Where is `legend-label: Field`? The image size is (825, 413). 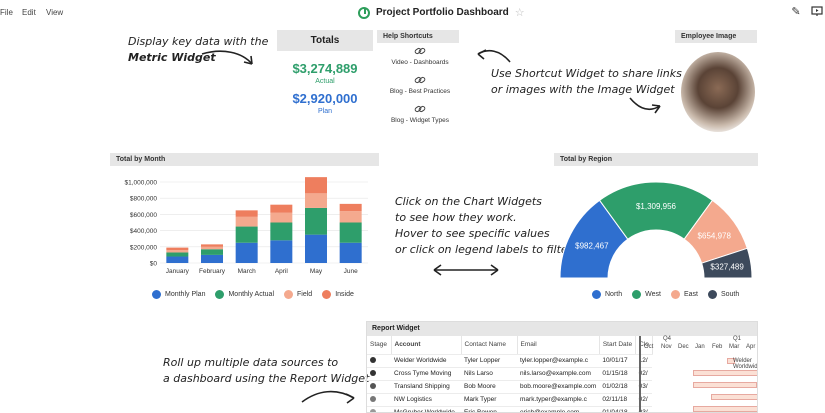
legend-label: Field is located at coordinates (305, 294).